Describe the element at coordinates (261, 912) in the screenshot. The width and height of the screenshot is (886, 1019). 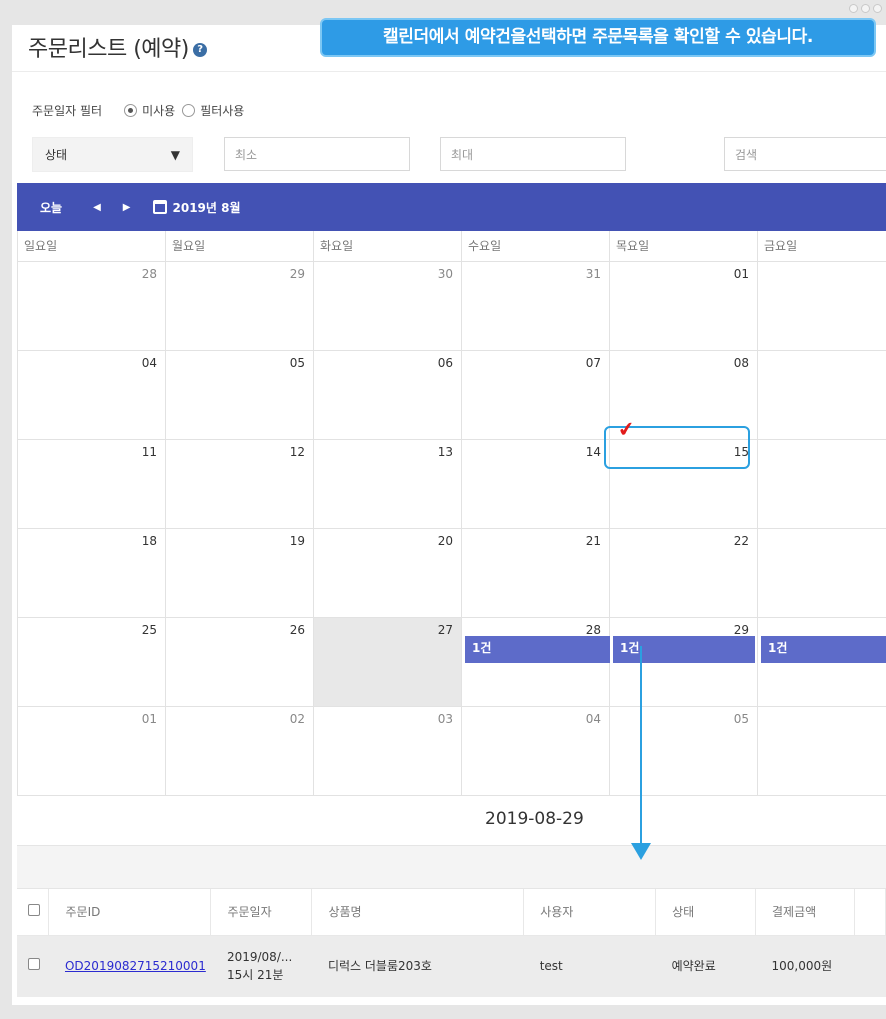
I see `col-order-date: 주문일자` at that location.